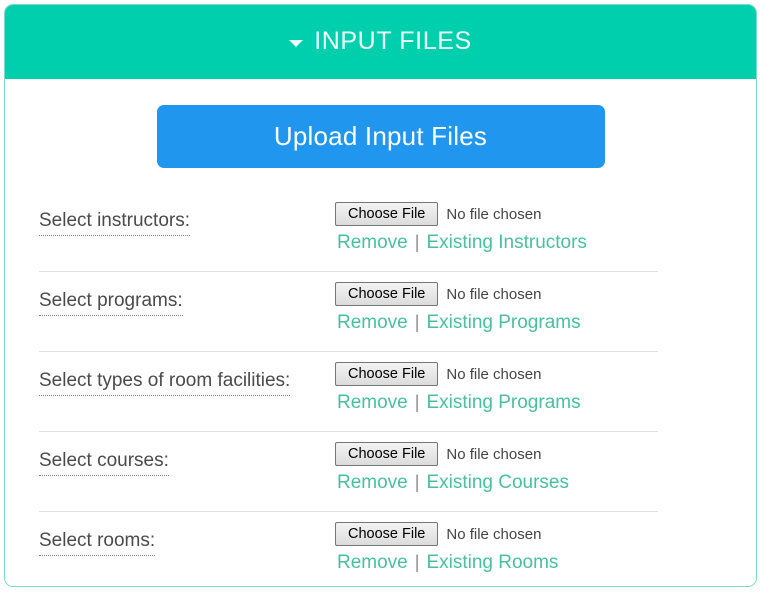  I want to click on file-status-room-facilities: No file chosen, so click(494, 374).